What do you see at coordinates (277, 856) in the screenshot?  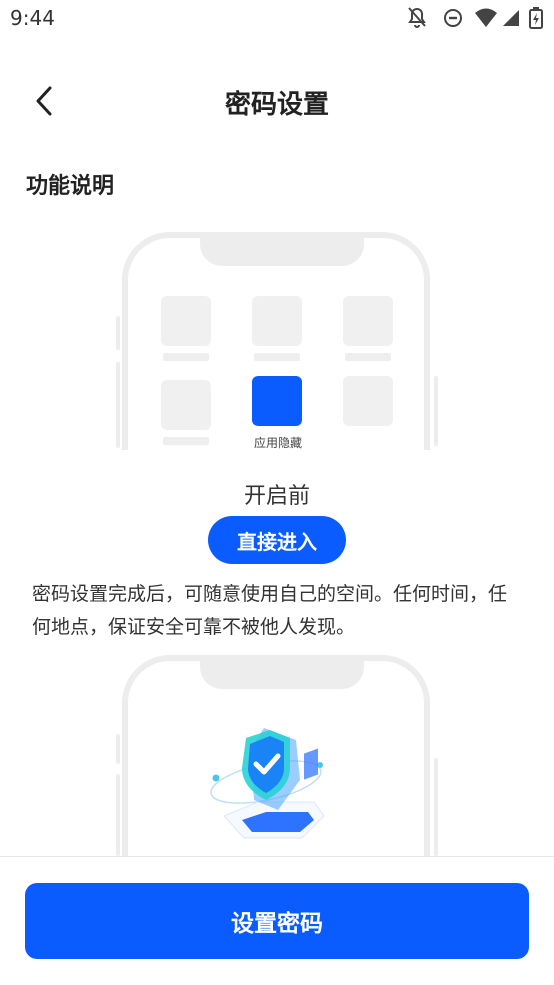 I see `footer-divider` at bounding box center [277, 856].